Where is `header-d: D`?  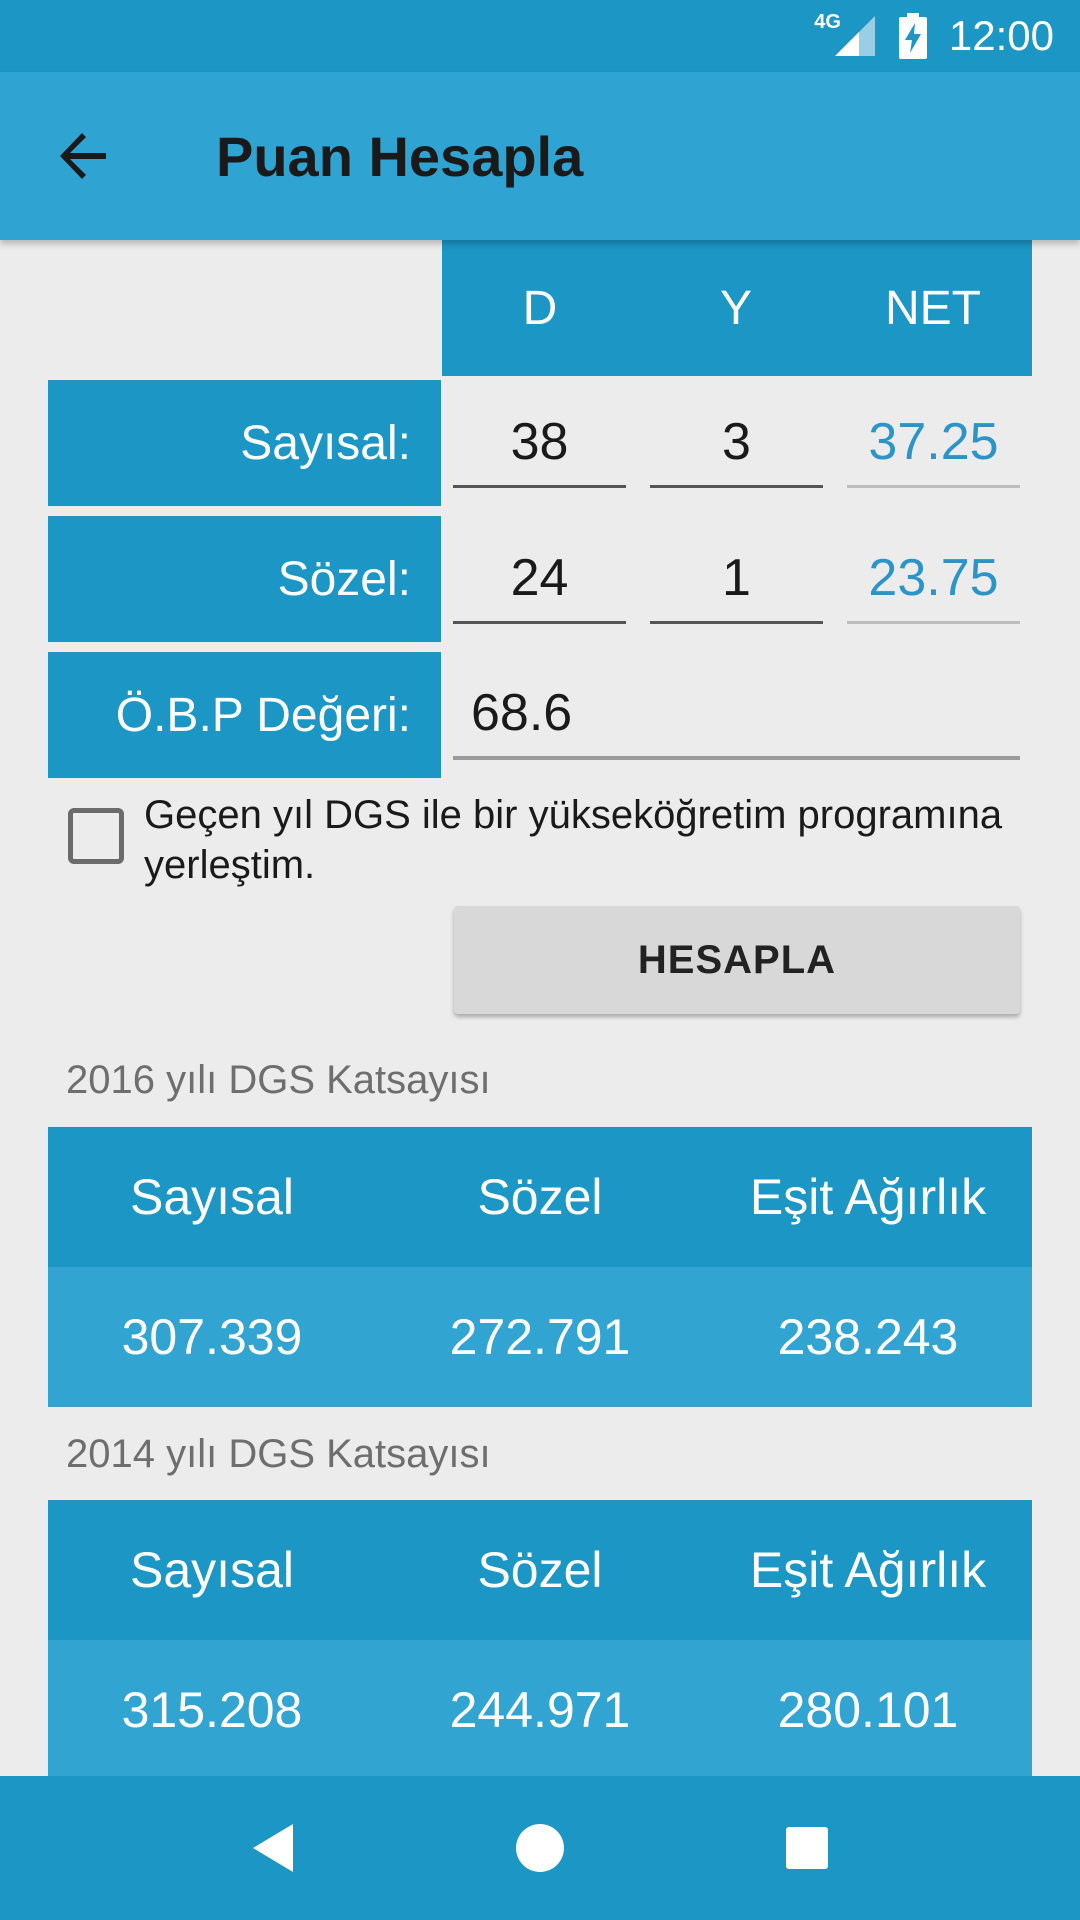 header-d: D is located at coordinates (540, 308).